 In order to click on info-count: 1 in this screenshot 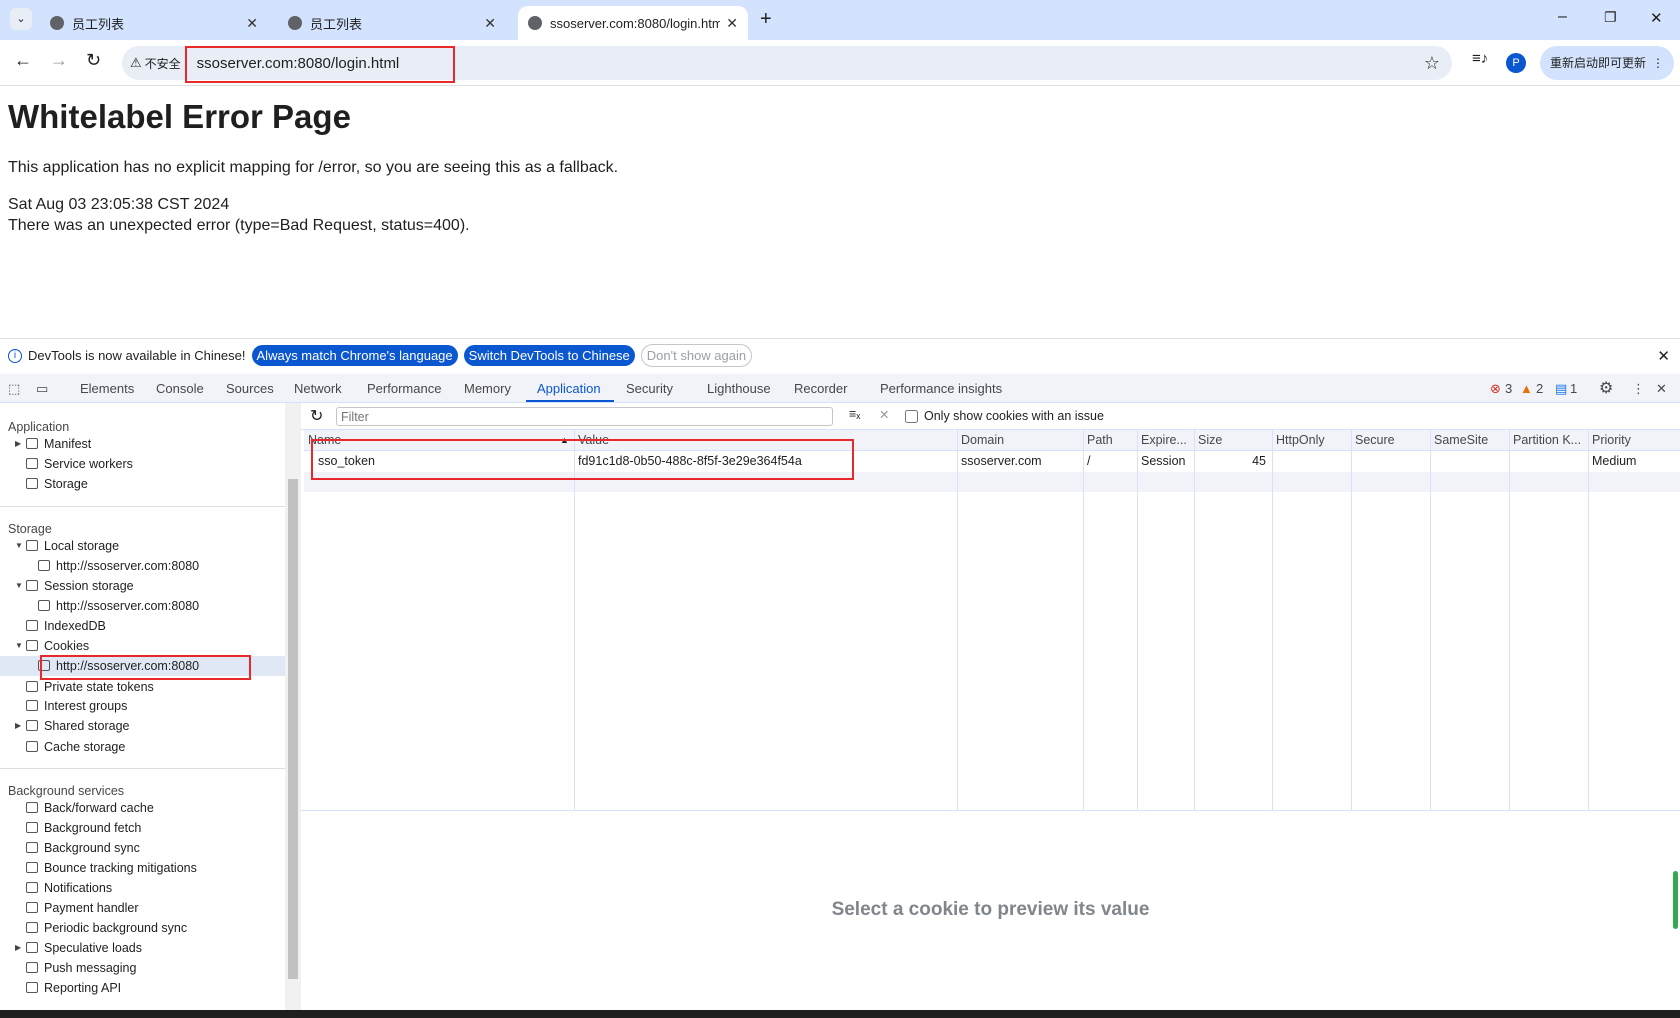, I will do `click(1573, 388)`.